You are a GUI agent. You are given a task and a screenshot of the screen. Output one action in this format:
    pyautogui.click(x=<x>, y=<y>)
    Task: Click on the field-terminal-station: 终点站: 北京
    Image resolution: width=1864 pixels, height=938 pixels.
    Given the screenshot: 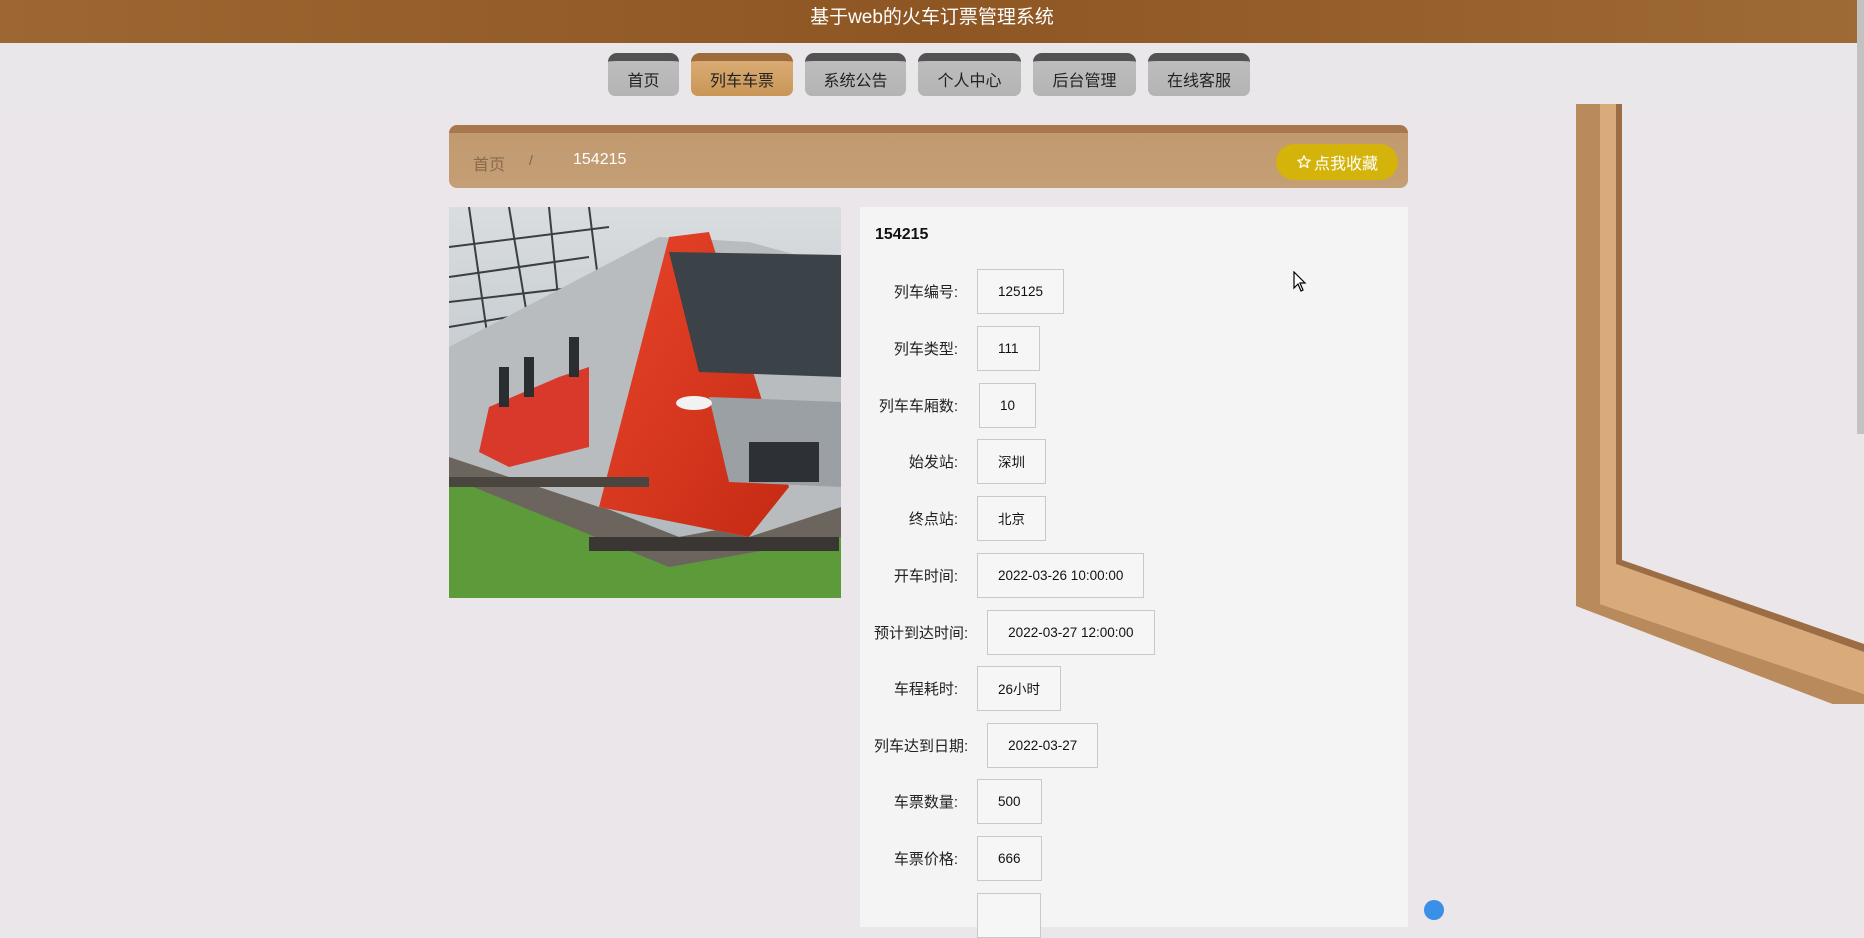 What is the action you would take?
    pyautogui.click(x=953, y=518)
    